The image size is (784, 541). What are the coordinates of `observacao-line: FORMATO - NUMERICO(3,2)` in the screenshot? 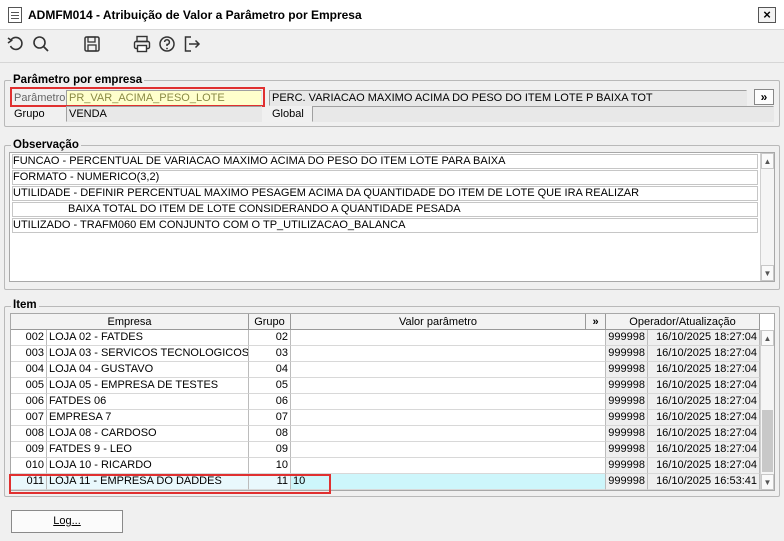 It's located at (385, 177).